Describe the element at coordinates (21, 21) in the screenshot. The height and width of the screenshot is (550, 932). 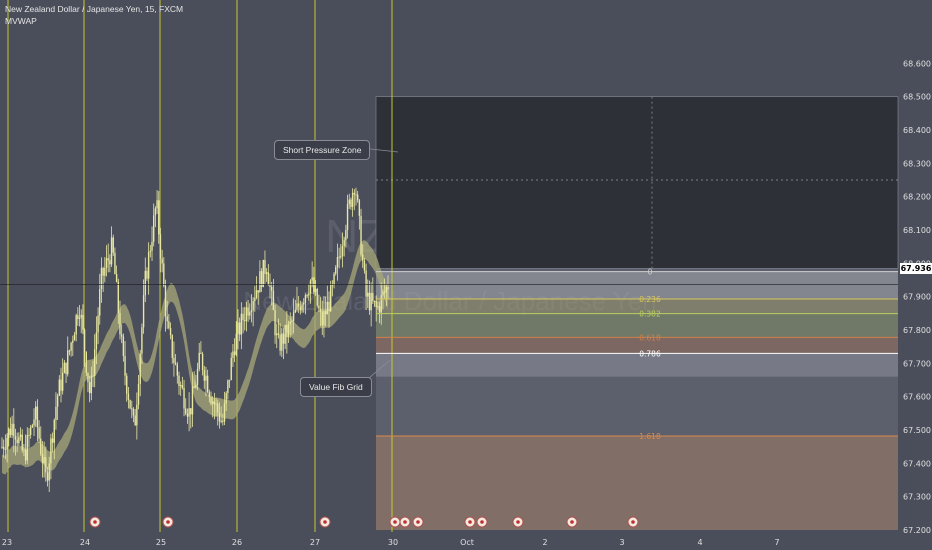
I see `indicator-label: MVWAP` at that location.